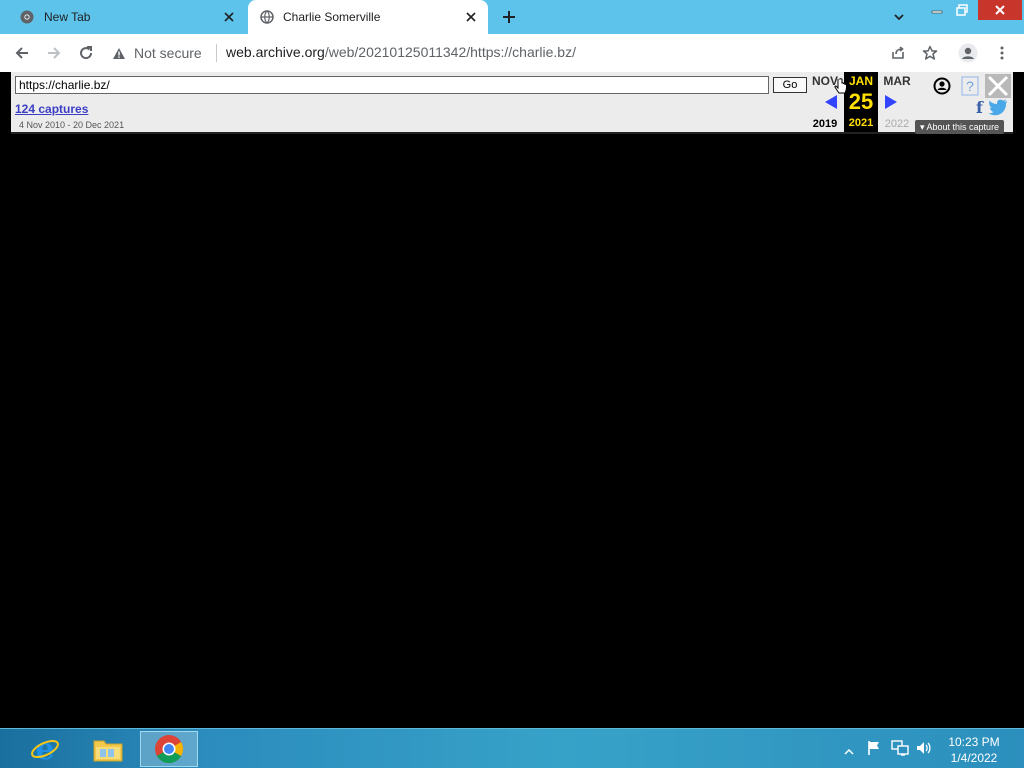  Describe the element at coordinates (86, 53) in the screenshot. I see `reload-button` at that location.